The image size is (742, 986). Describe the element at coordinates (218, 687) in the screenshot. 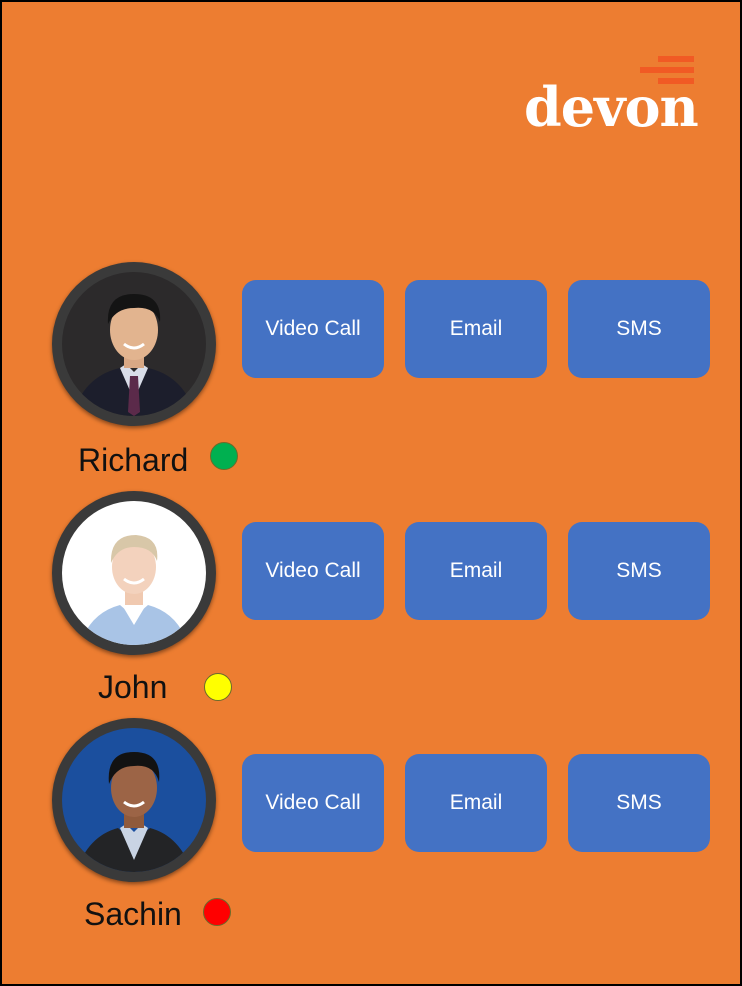

I see `status-away-dot` at that location.